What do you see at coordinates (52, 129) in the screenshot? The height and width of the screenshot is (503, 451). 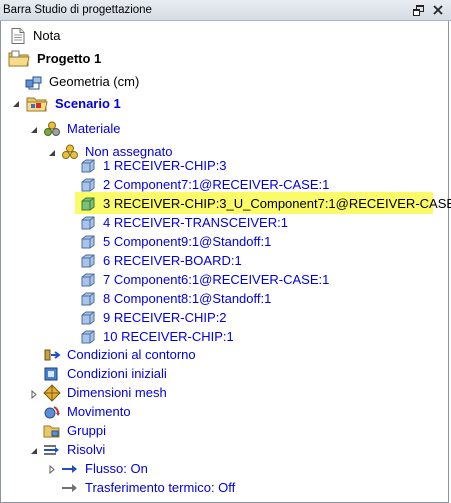 I see `materials-icon` at bounding box center [52, 129].